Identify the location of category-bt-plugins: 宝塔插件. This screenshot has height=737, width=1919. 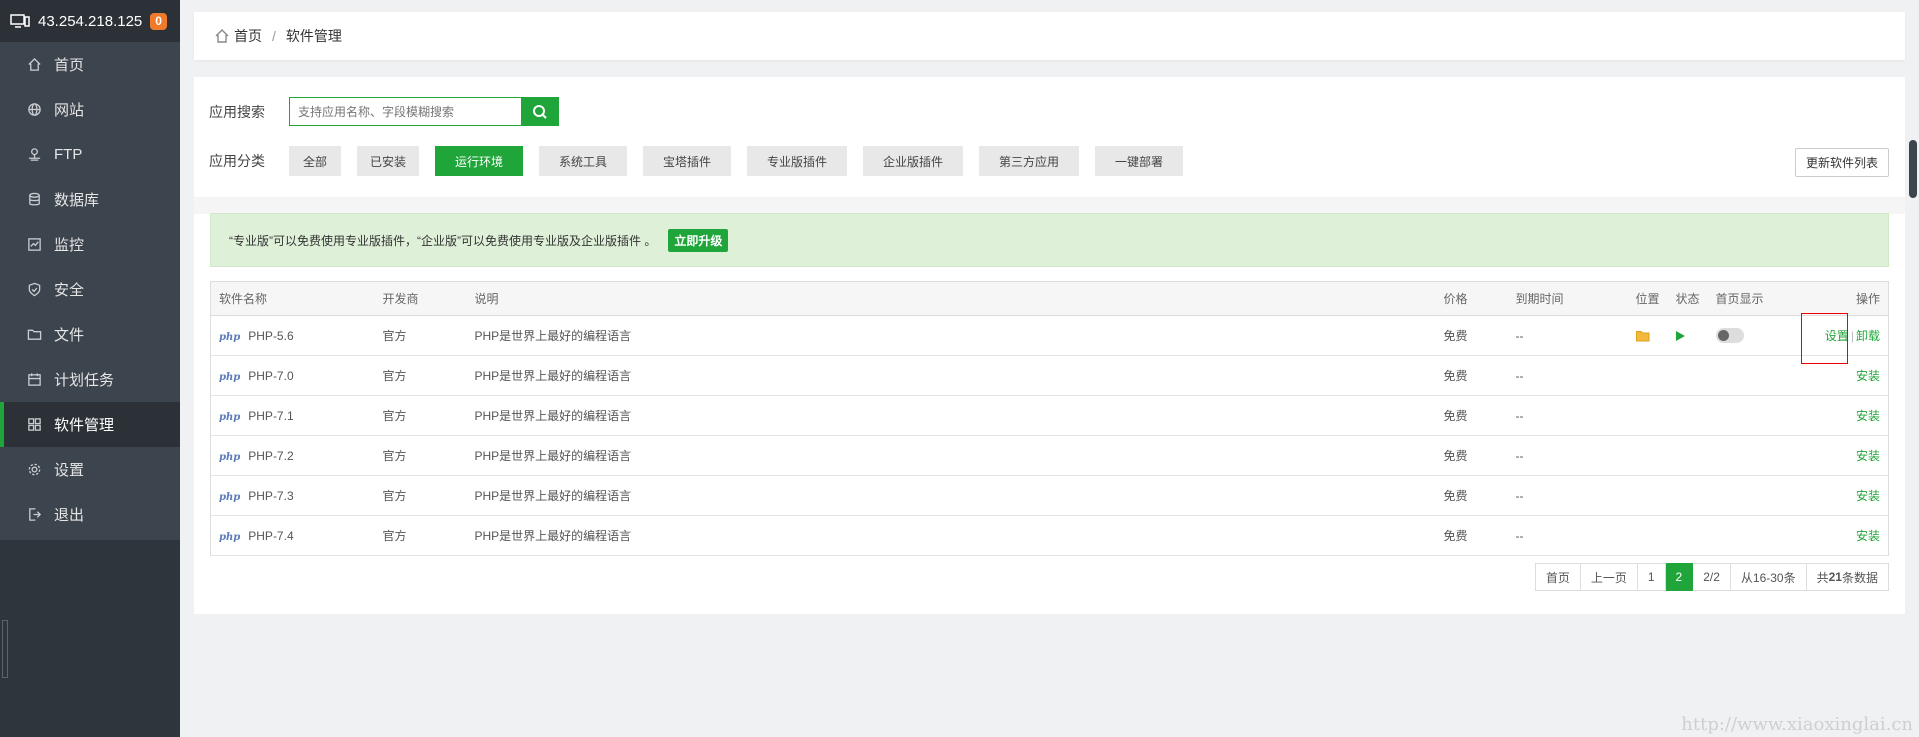
(687, 161).